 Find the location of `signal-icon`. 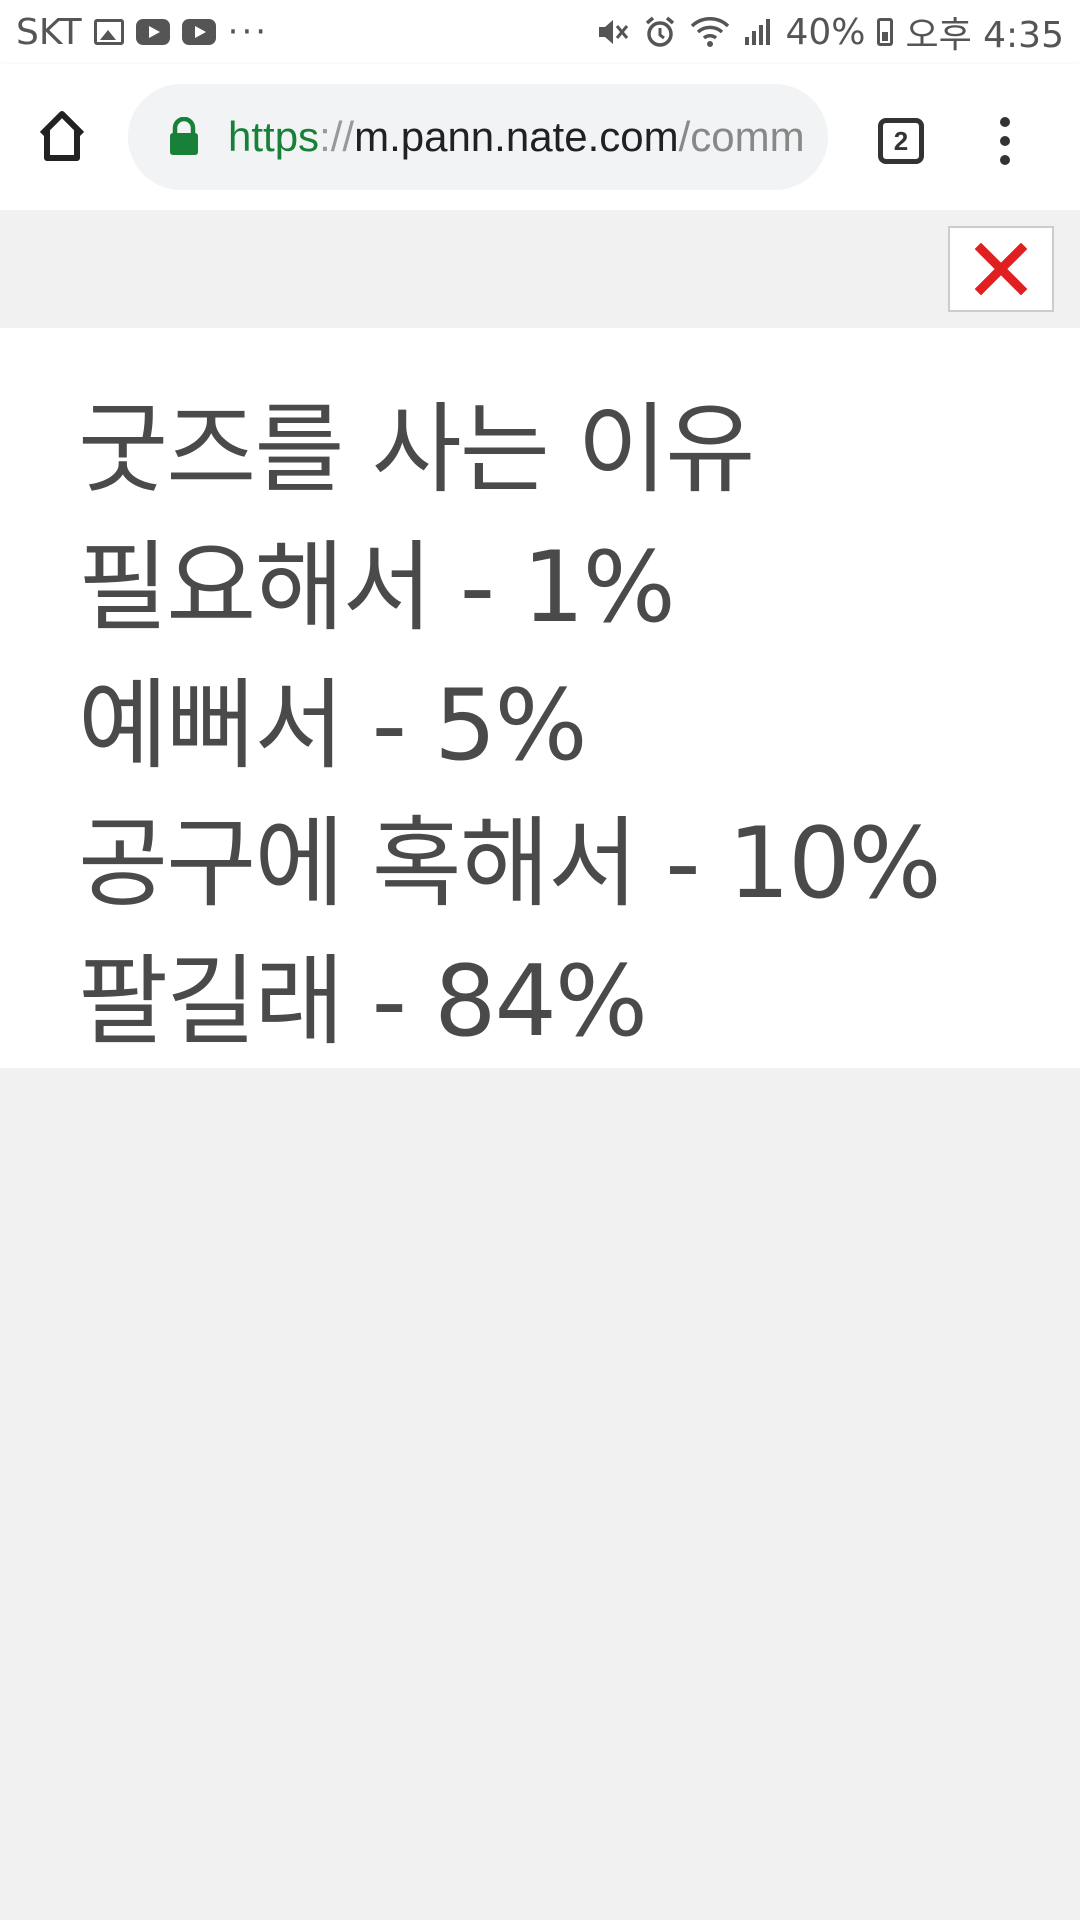

signal-icon is located at coordinates (758, 32).